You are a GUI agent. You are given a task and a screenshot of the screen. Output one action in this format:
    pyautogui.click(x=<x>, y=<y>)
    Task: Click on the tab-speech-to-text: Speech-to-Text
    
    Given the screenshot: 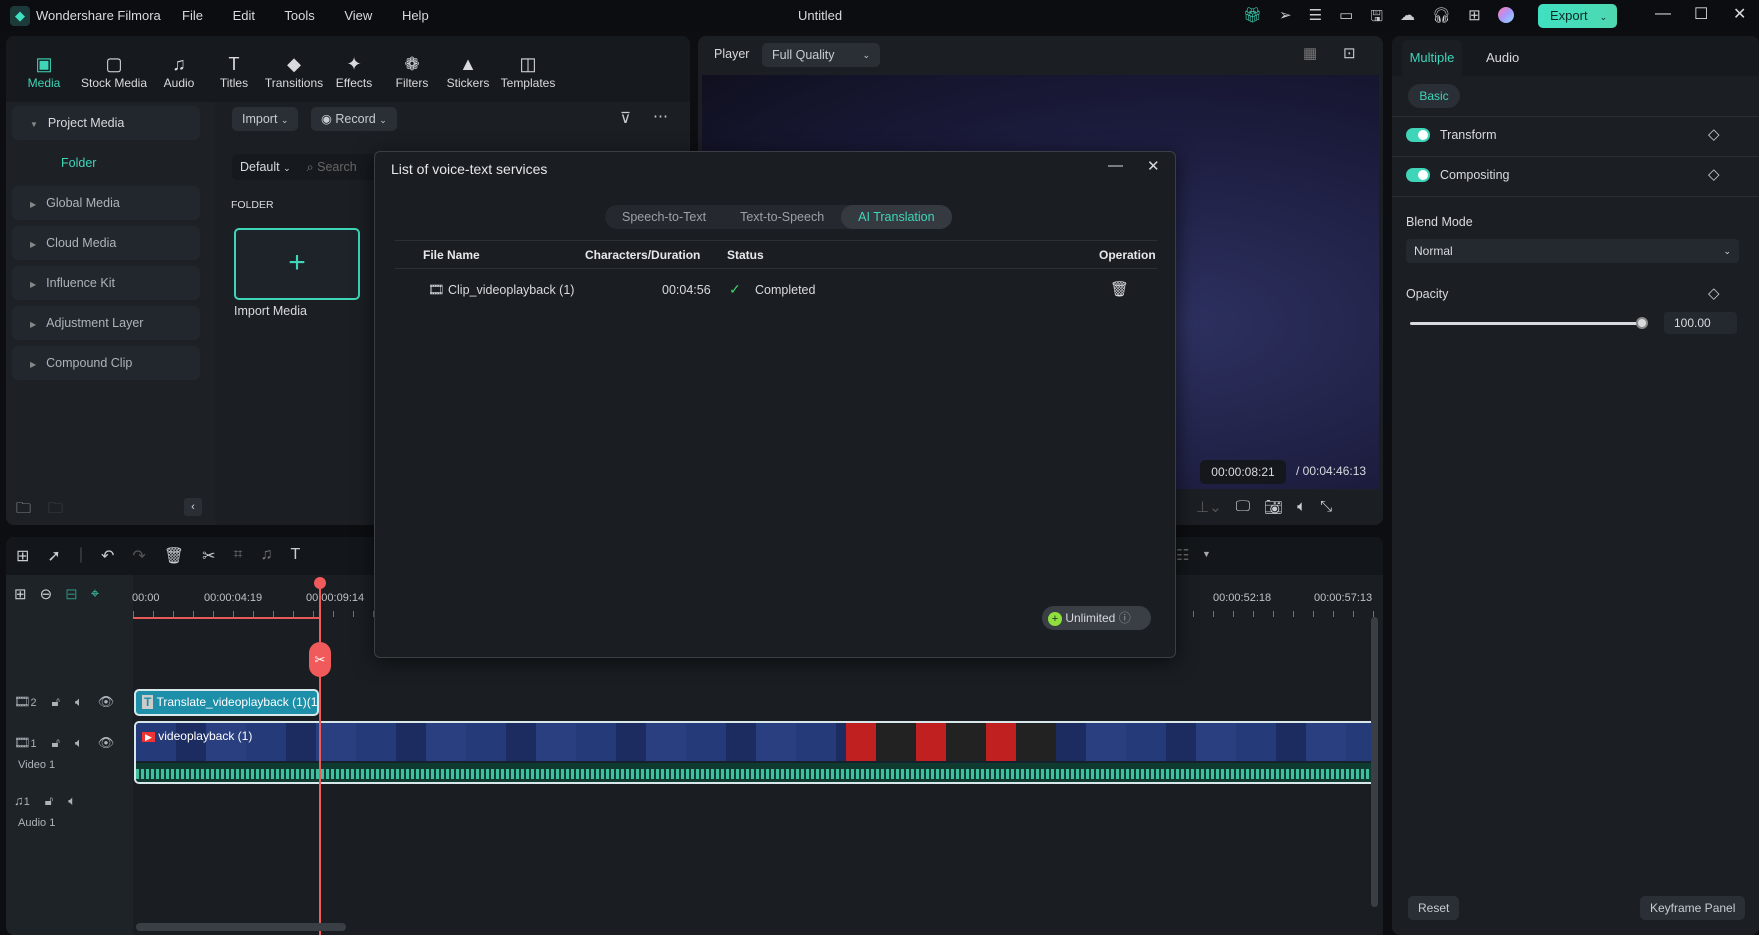 What is the action you would take?
    pyautogui.click(x=664, y=217)
    